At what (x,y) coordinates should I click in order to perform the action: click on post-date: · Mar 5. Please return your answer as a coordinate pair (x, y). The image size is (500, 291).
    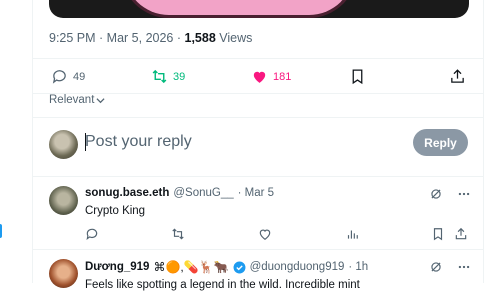
    Looking at the image, I should click on (256, 193).